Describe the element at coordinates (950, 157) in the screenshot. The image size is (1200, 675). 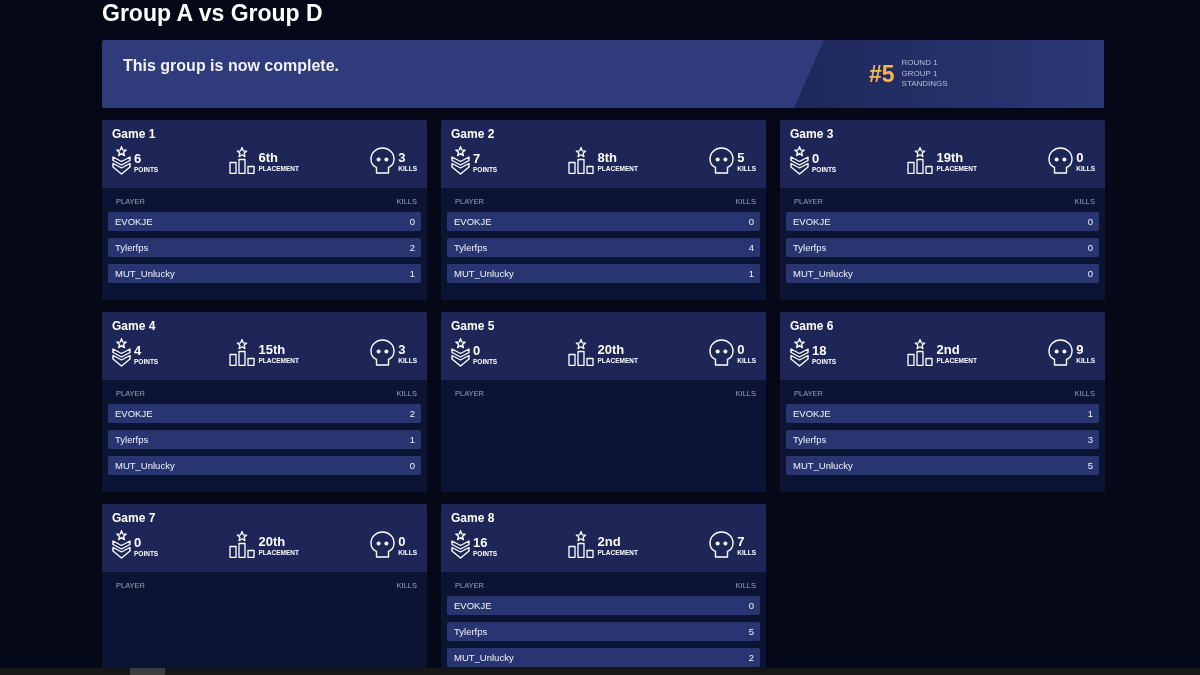
I see `stat-value: 19th` at that location.